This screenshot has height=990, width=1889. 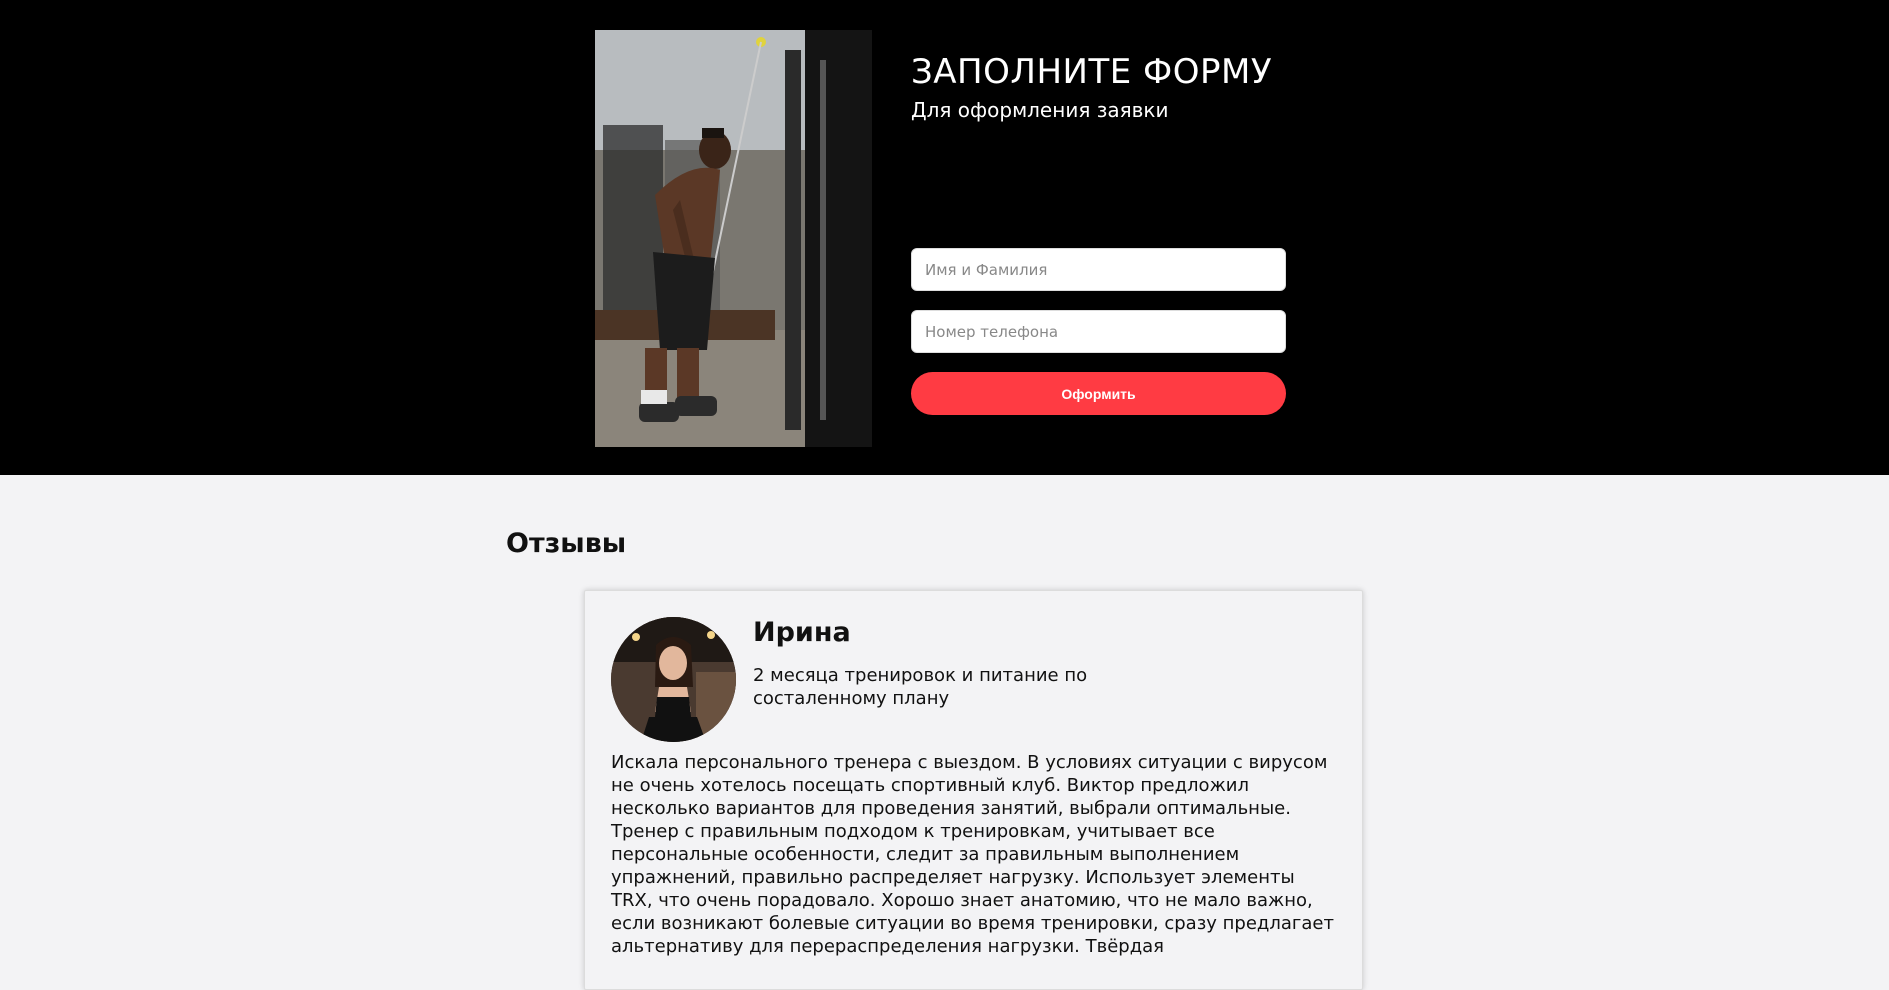 What do you see at coordinates (1098, 269) in the screenshot?
I see `name-input` at bounding box center [1098, 269].